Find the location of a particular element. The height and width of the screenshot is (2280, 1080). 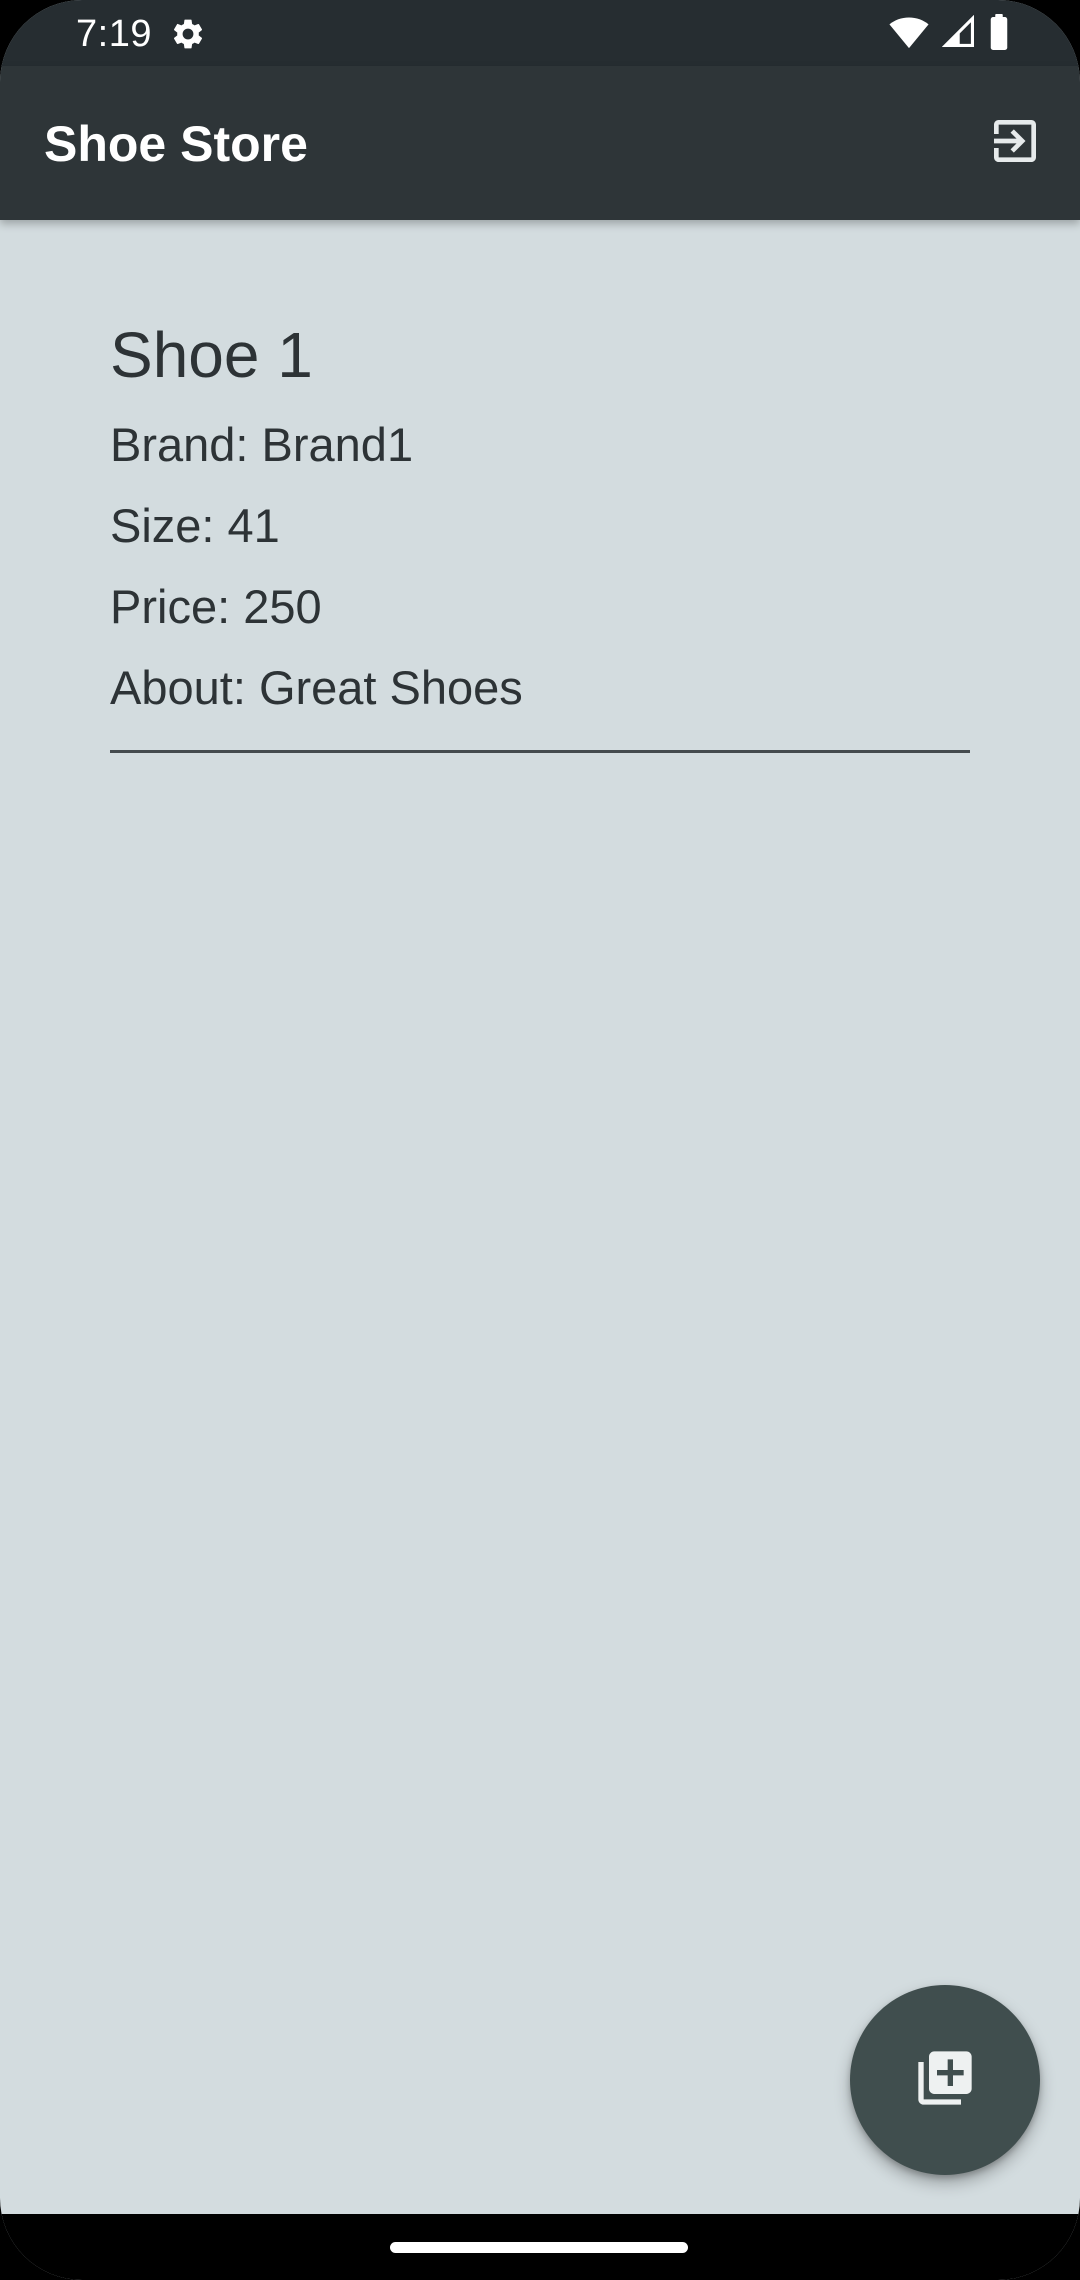

logout-icon is located at coordinates (1015, 143).